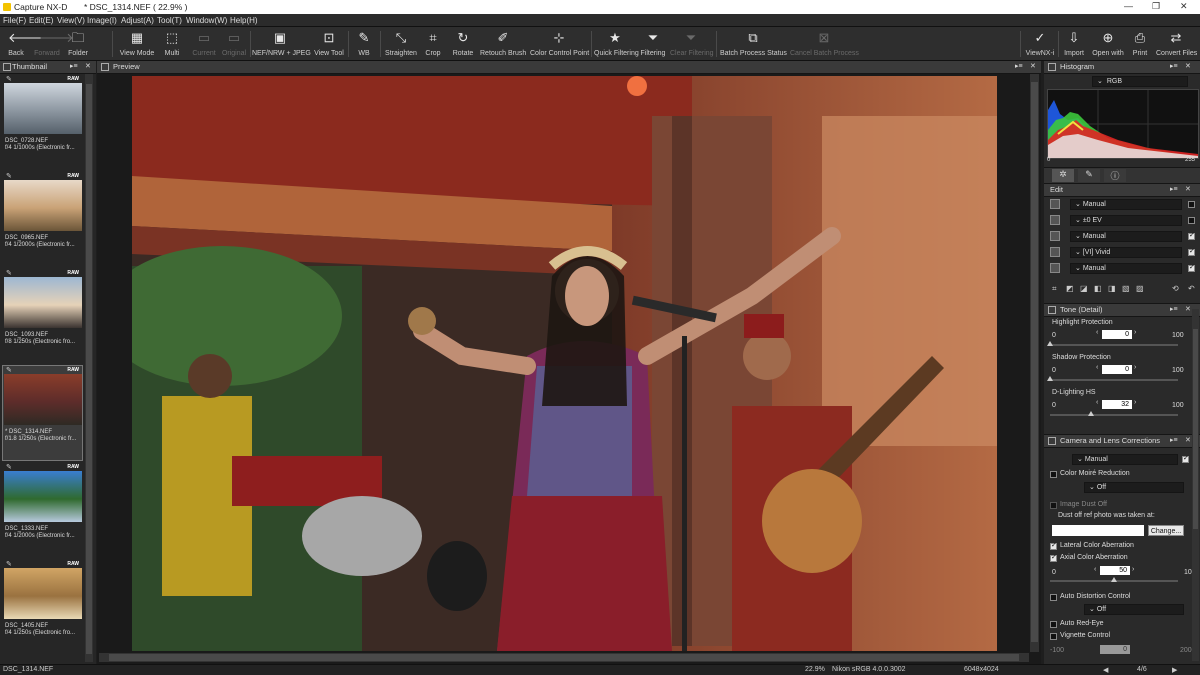 This screenshot has height=675, width=1200. I want to click on distortion-select: ⌄ Off, so click(1134, 609).